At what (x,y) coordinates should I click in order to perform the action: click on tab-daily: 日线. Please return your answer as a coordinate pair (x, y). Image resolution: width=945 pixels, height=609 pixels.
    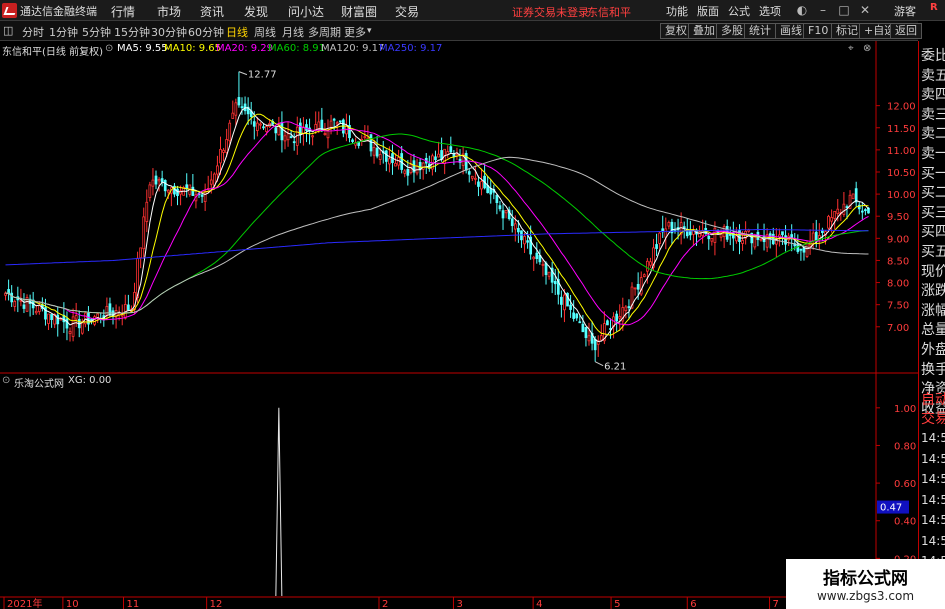
    Looking at the image, I should click on (237, 32).